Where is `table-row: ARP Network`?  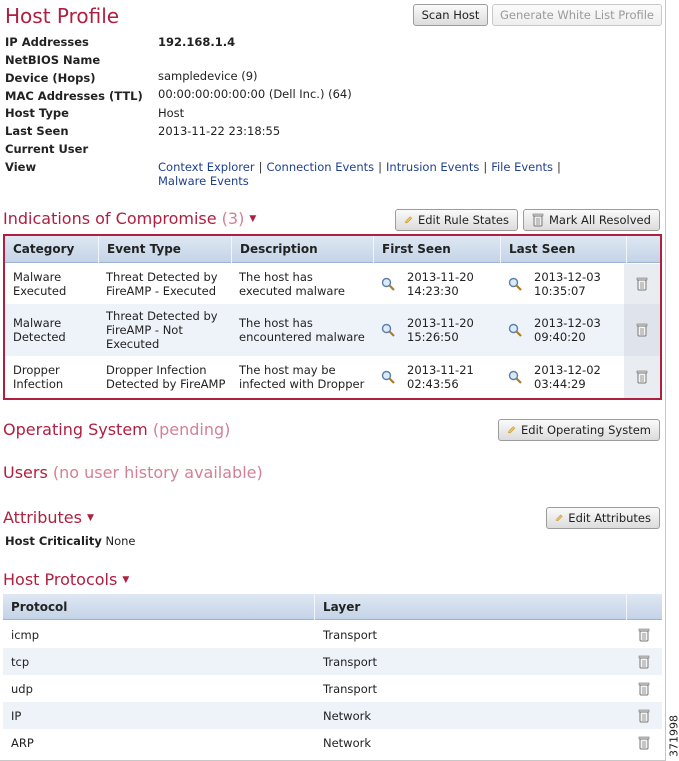
table-row: ARP Network is located at coordinates (332, 742).